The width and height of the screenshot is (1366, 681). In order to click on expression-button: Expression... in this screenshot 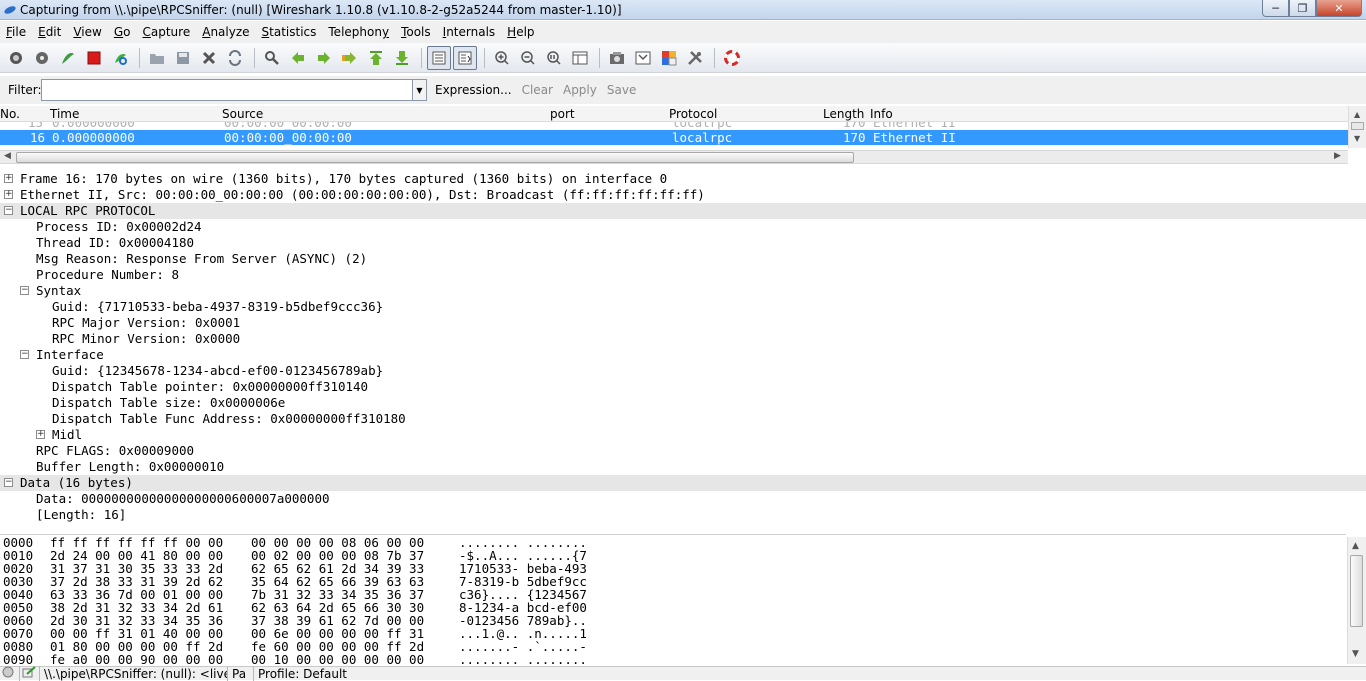, I will do `click(473, 90)`.